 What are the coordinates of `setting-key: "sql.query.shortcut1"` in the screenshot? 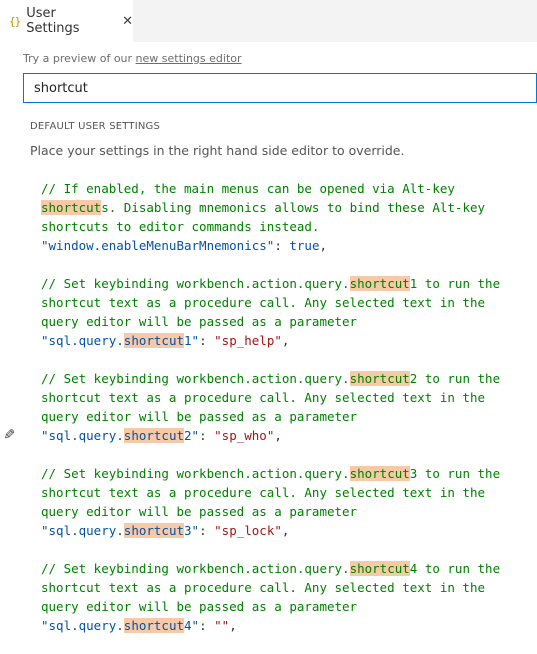 It's located at (120, 340).